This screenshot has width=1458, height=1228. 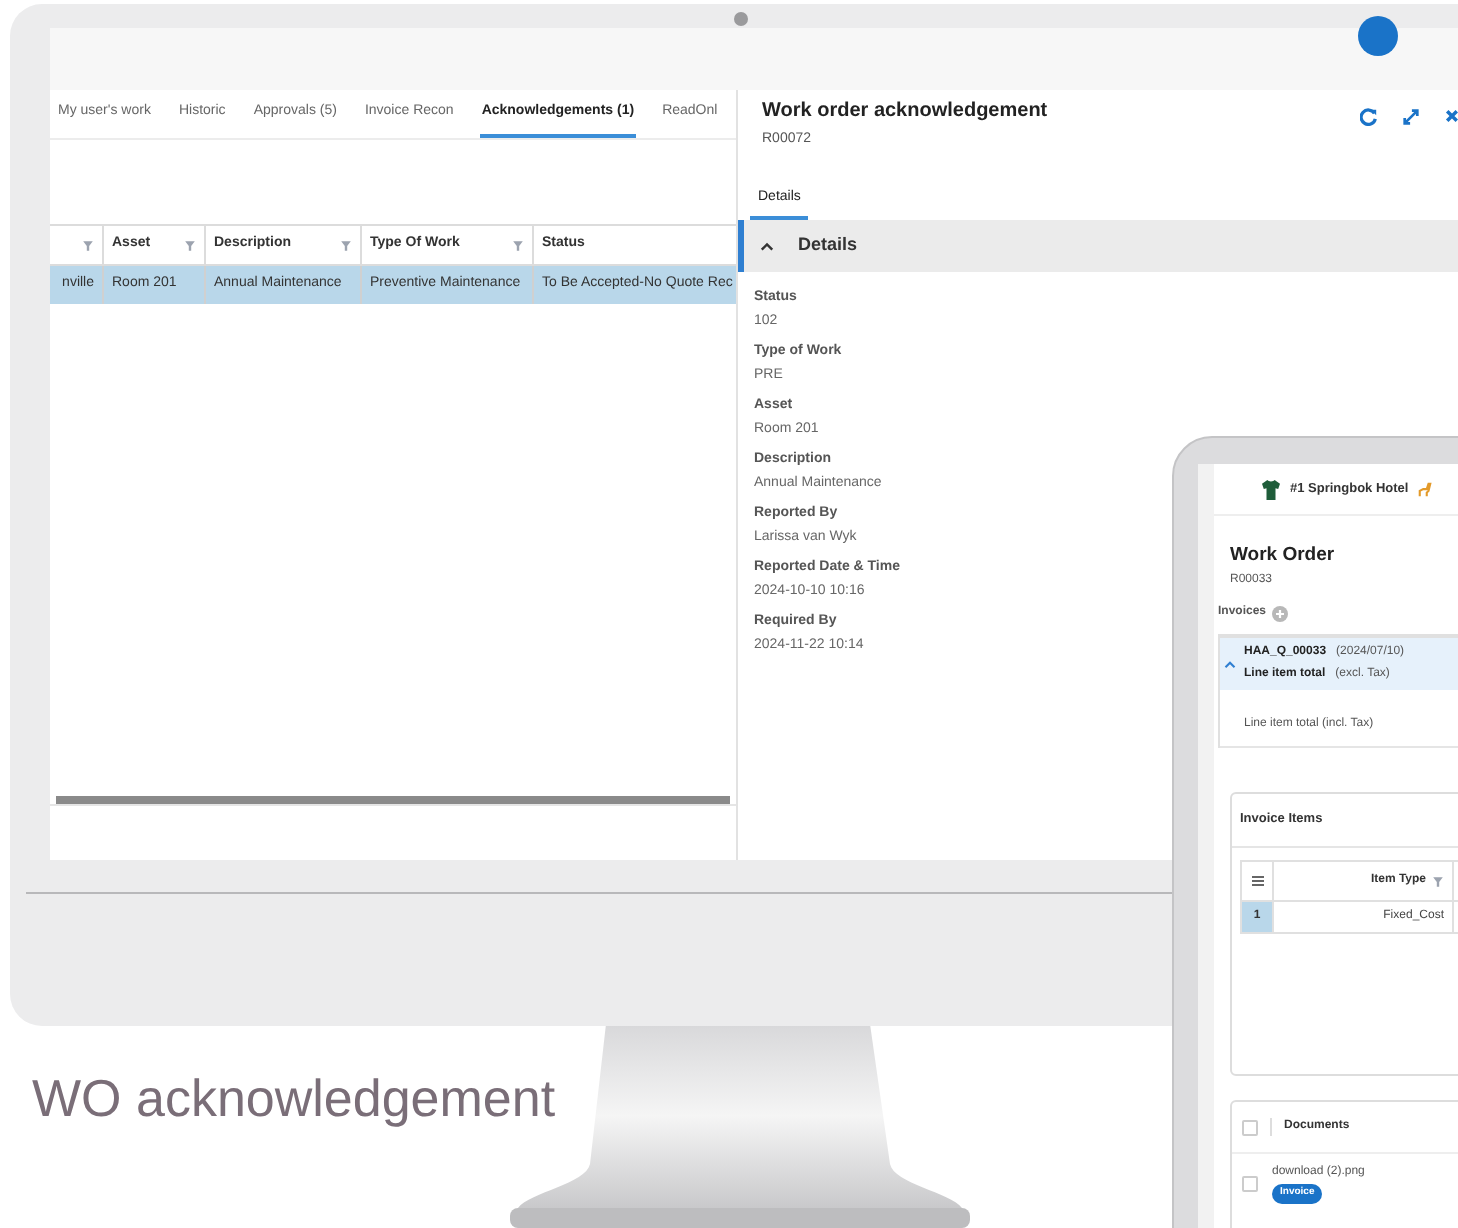 What do you see at coordinates (393, 800) in the screenshot?
I see `horizontal-scrollbar` at bounding box center [393, 800].